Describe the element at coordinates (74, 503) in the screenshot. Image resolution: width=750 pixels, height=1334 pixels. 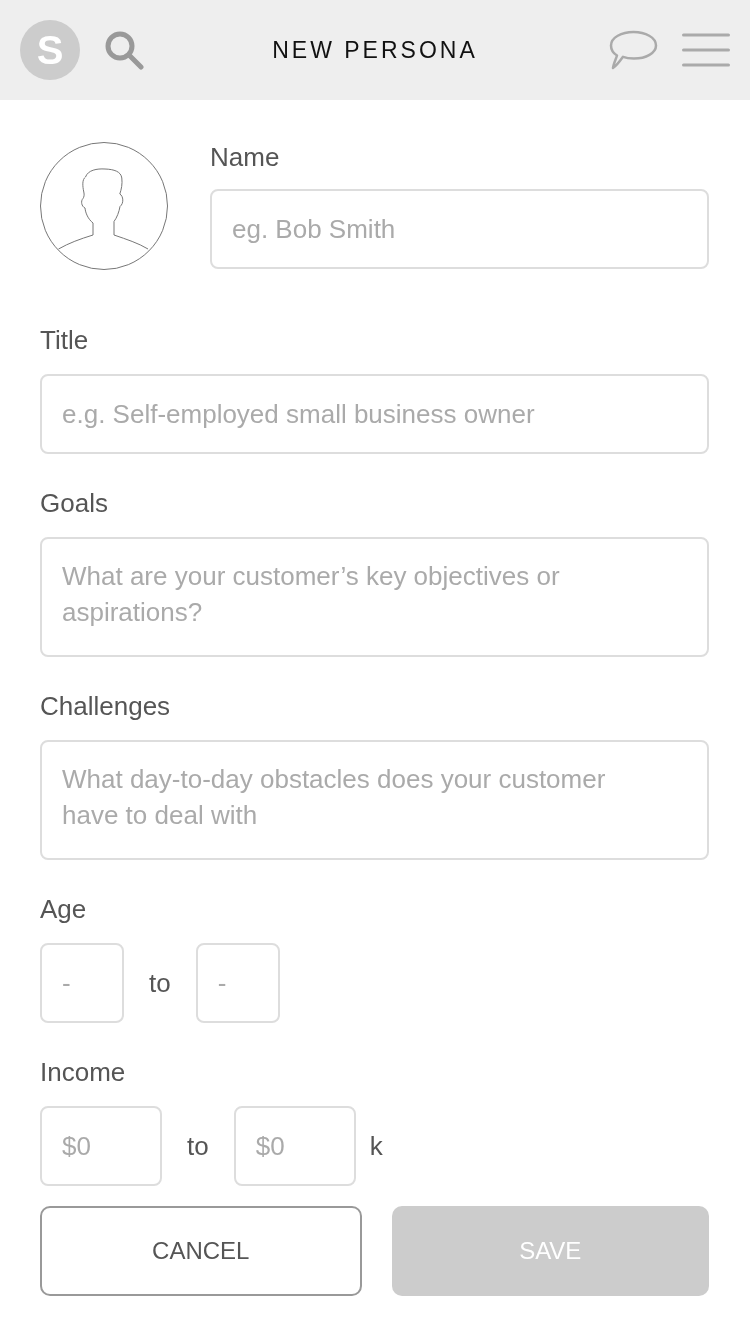
I see `field-label: Goals` at that location.